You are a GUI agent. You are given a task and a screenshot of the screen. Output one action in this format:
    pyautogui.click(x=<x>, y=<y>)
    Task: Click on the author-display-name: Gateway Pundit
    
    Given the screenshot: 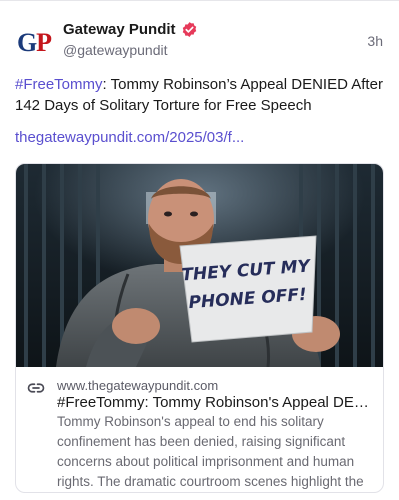 What is the action you would take?
    pyautogui.click(x=119, y=29)
    